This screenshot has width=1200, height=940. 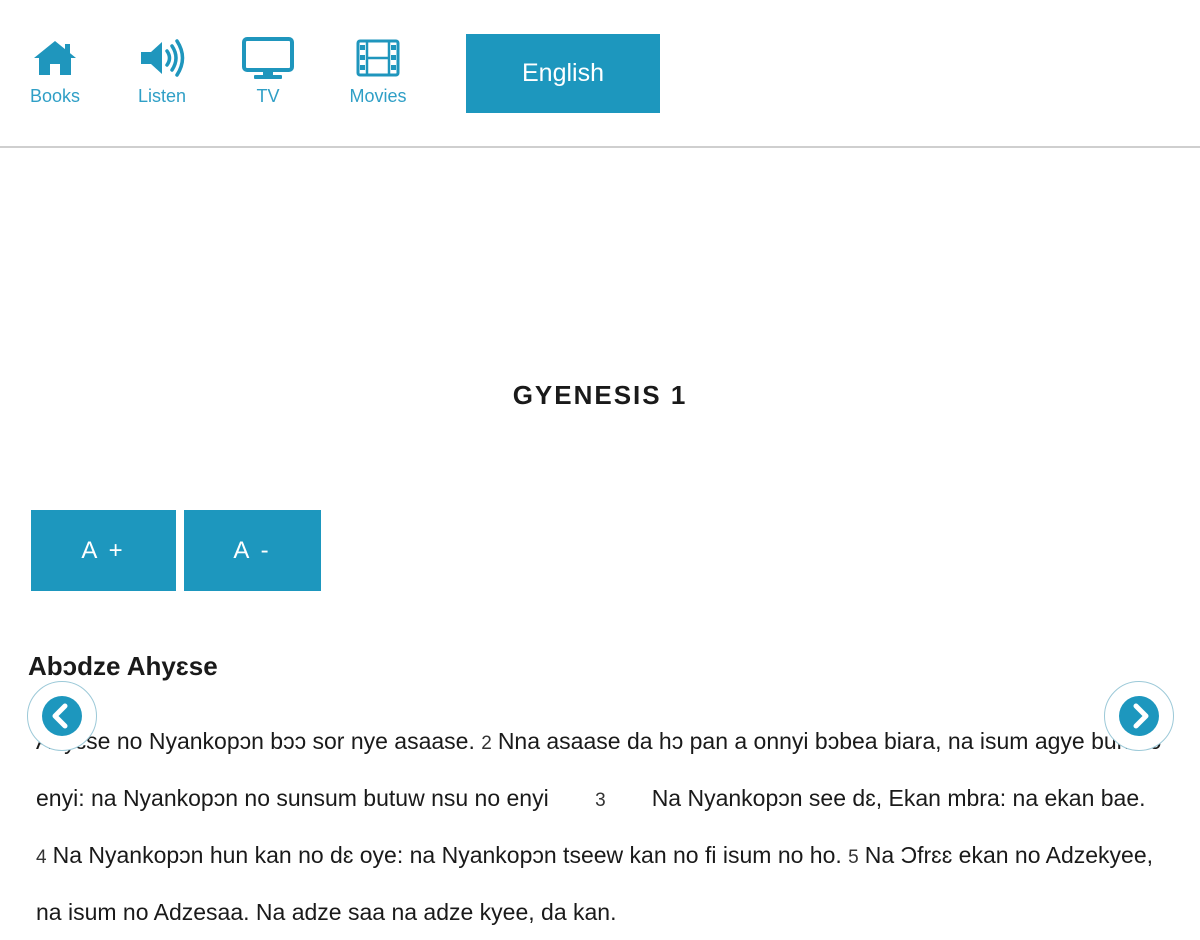 What do you see at coordinates (123, 666) in the screenshot?
I see `section-heading: Abɔdze Ahyɛse` at bounding box center [123, 666].